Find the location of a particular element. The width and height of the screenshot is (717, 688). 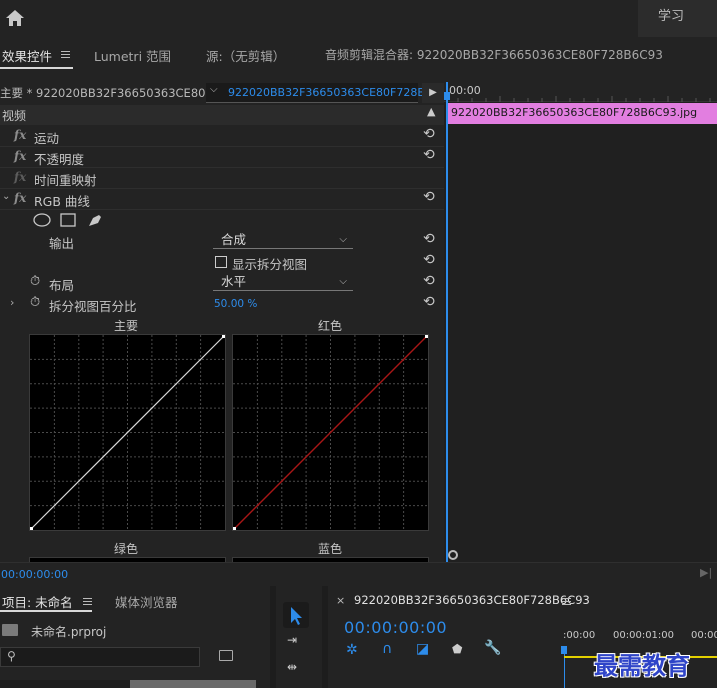

active-tab-underline is located at coordinates (46, 611).